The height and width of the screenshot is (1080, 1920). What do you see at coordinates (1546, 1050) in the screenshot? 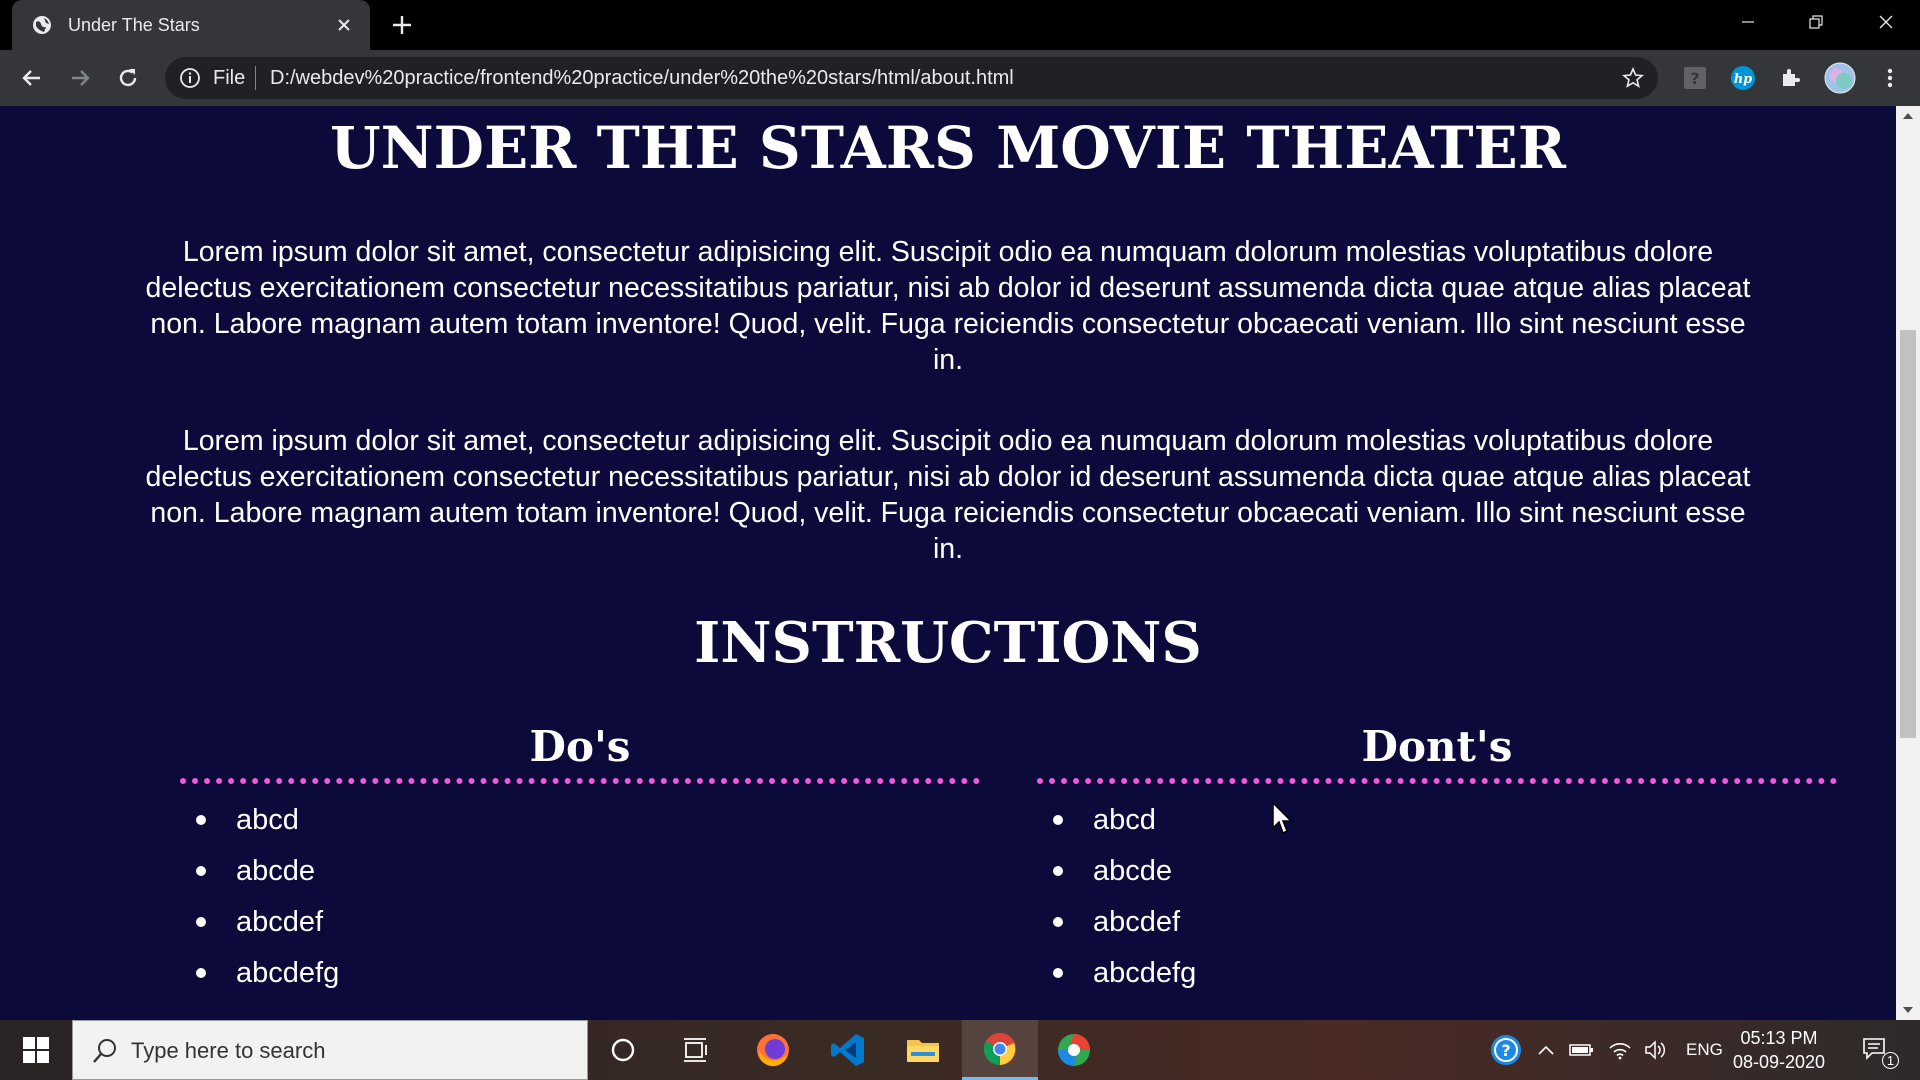
I see `chevron-up-icon` at bounding box center [1546, 1050].